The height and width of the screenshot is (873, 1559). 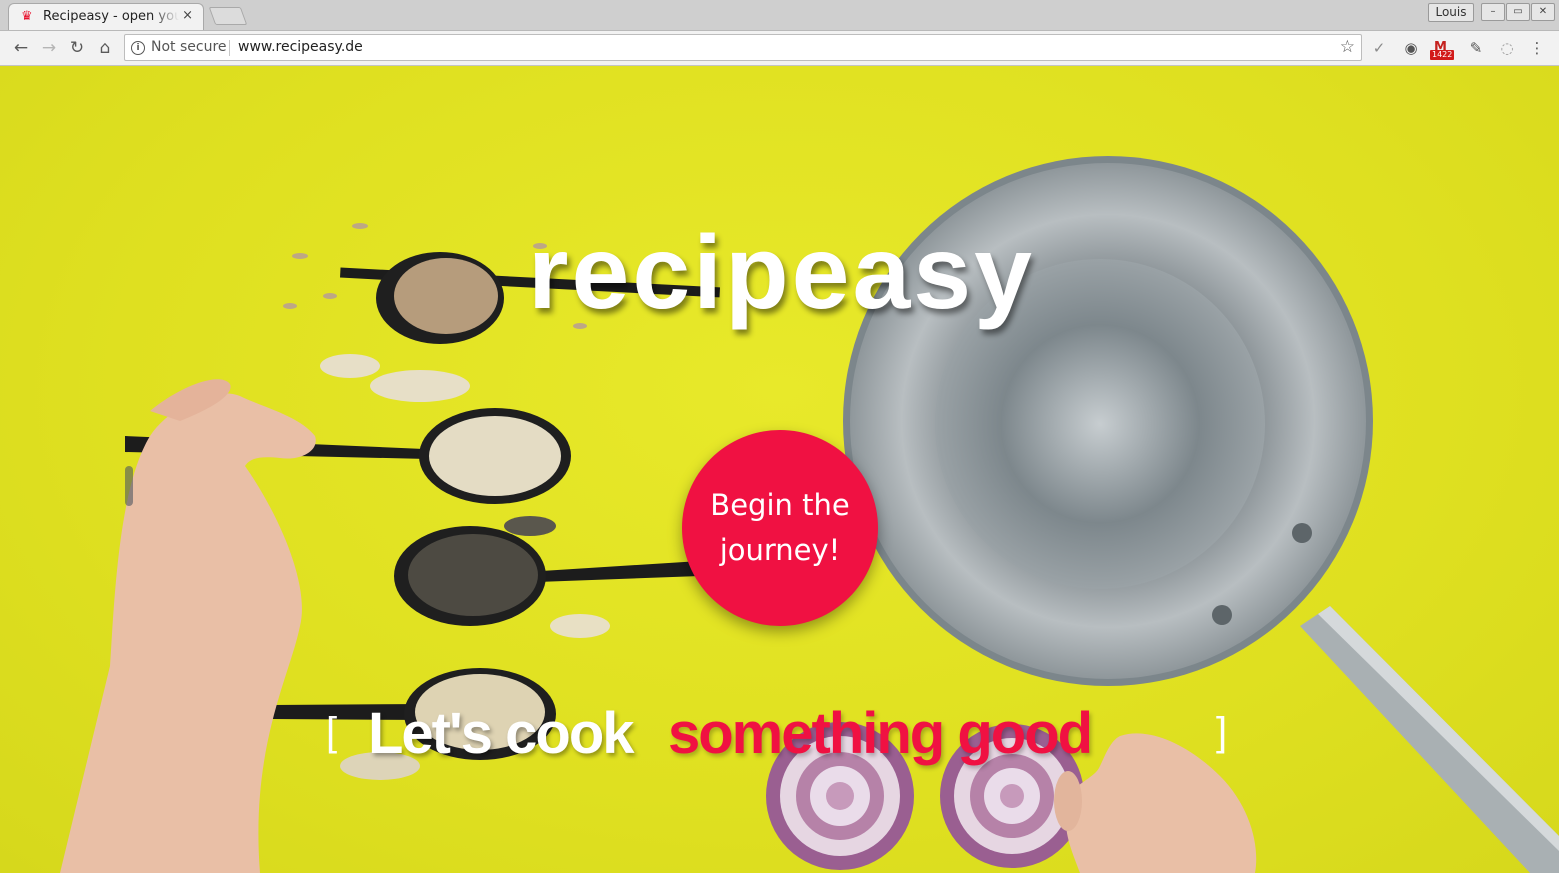 I want to click on gmail-extension-icon: M 1422, so click(x=1443, y=50).